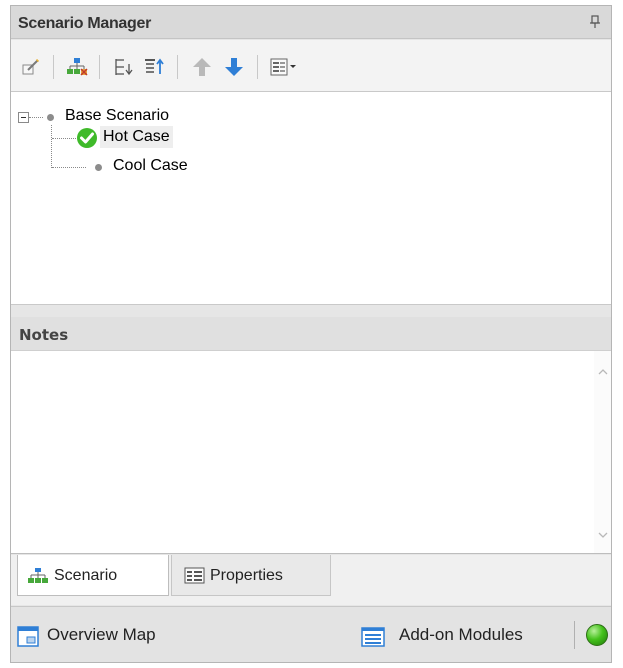  Describe the element at coordinates (311, 65) in the screenshot. I see `scenario-toolbar` at that location.